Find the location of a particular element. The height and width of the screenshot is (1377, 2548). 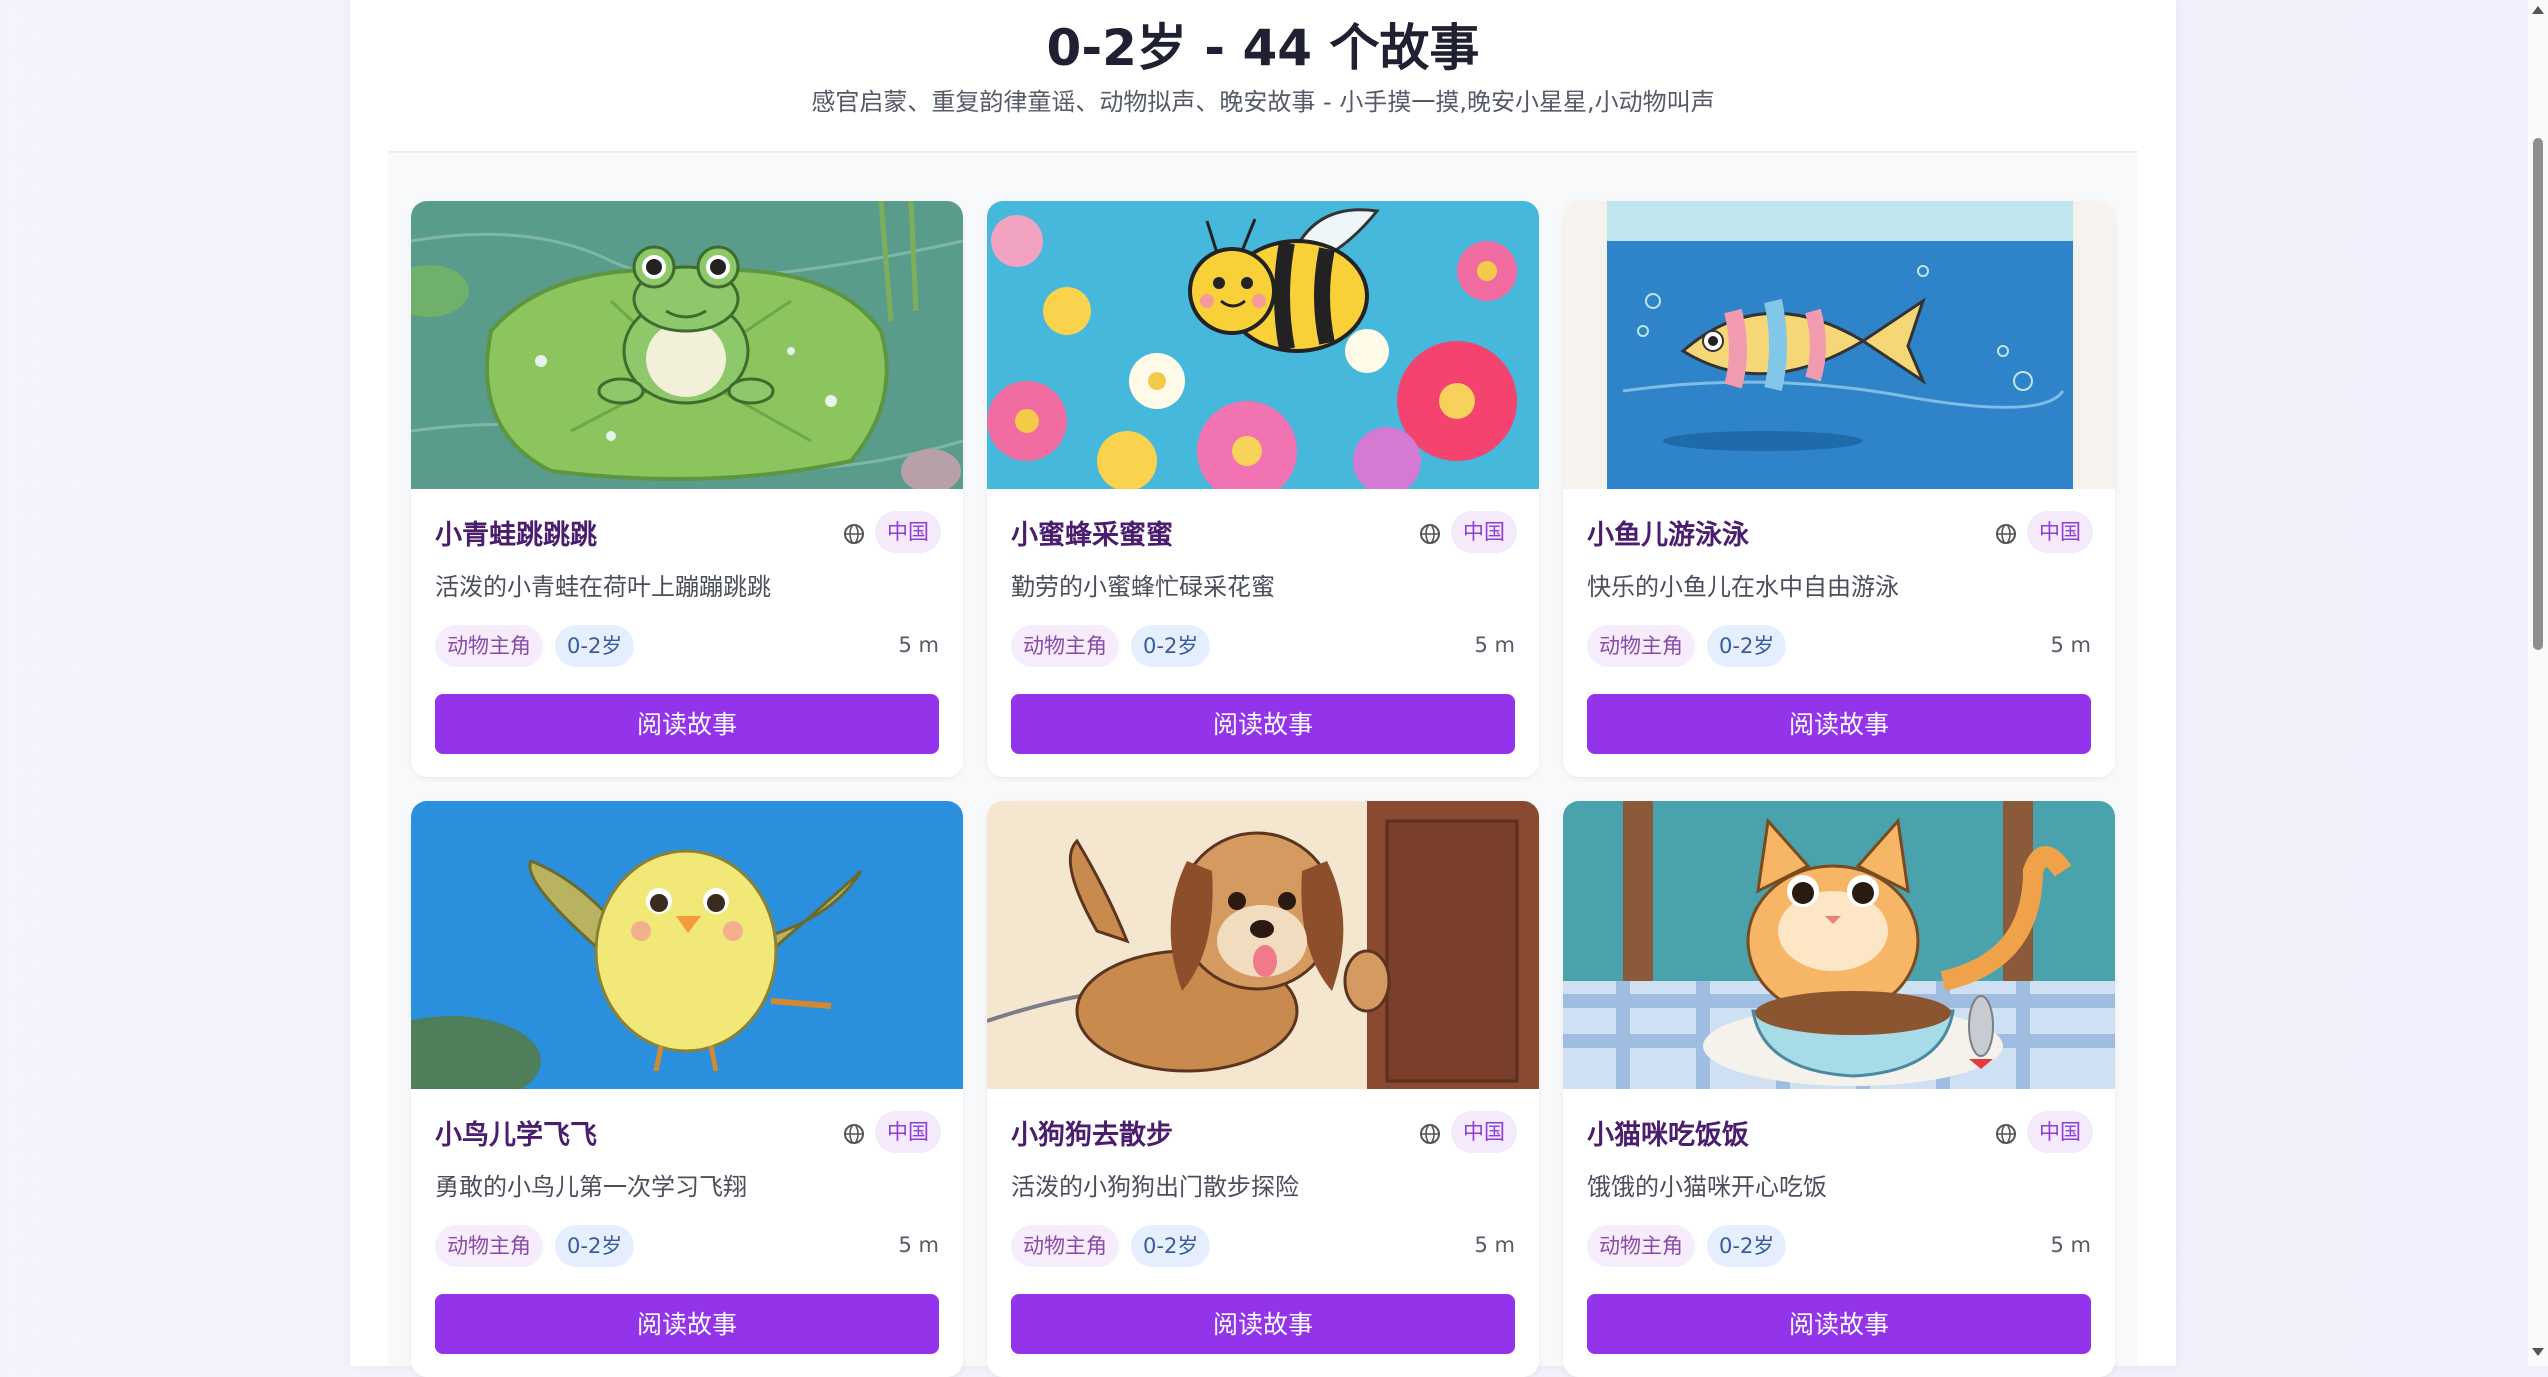

story-description: 活泼的小狗狗出门散步探险 is located at coordinates (1155, 1187).